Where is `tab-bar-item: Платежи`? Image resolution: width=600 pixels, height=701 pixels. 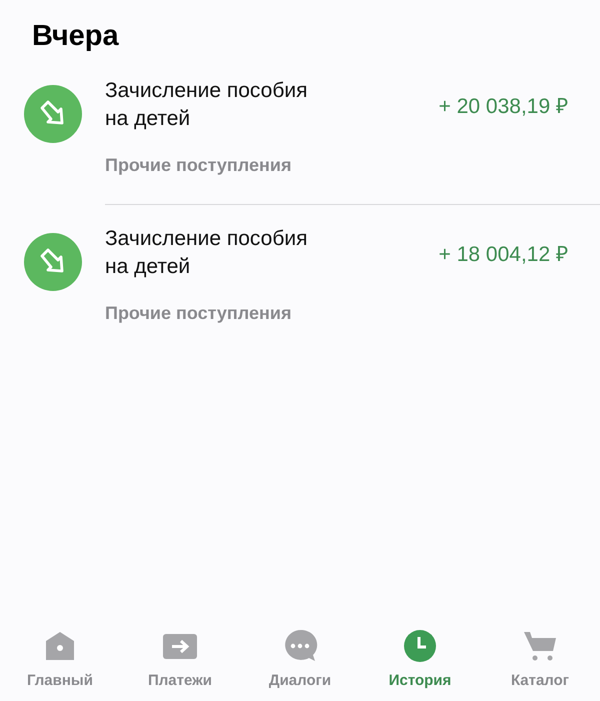
tab-bar-item: Платежи is located at coordinates (180, 665).